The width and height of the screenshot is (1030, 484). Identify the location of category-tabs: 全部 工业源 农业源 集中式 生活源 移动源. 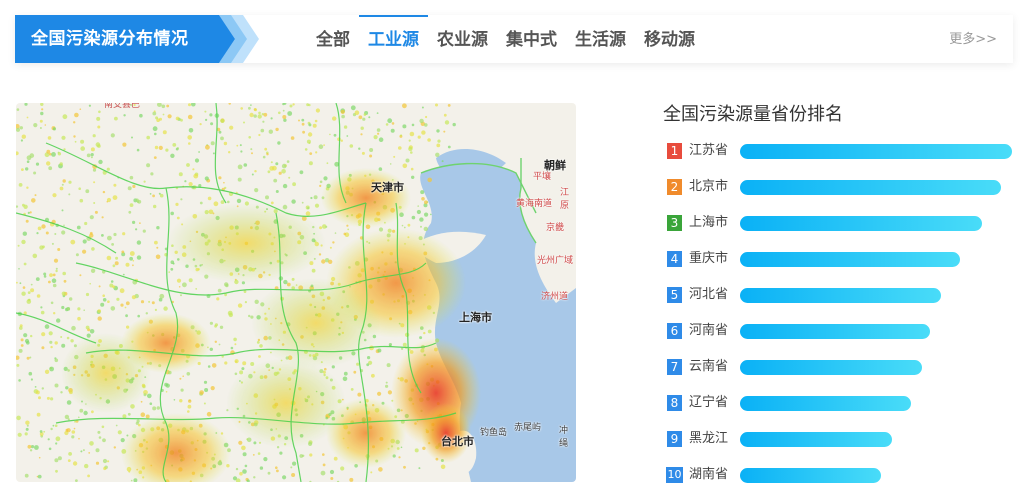
(505, 39).